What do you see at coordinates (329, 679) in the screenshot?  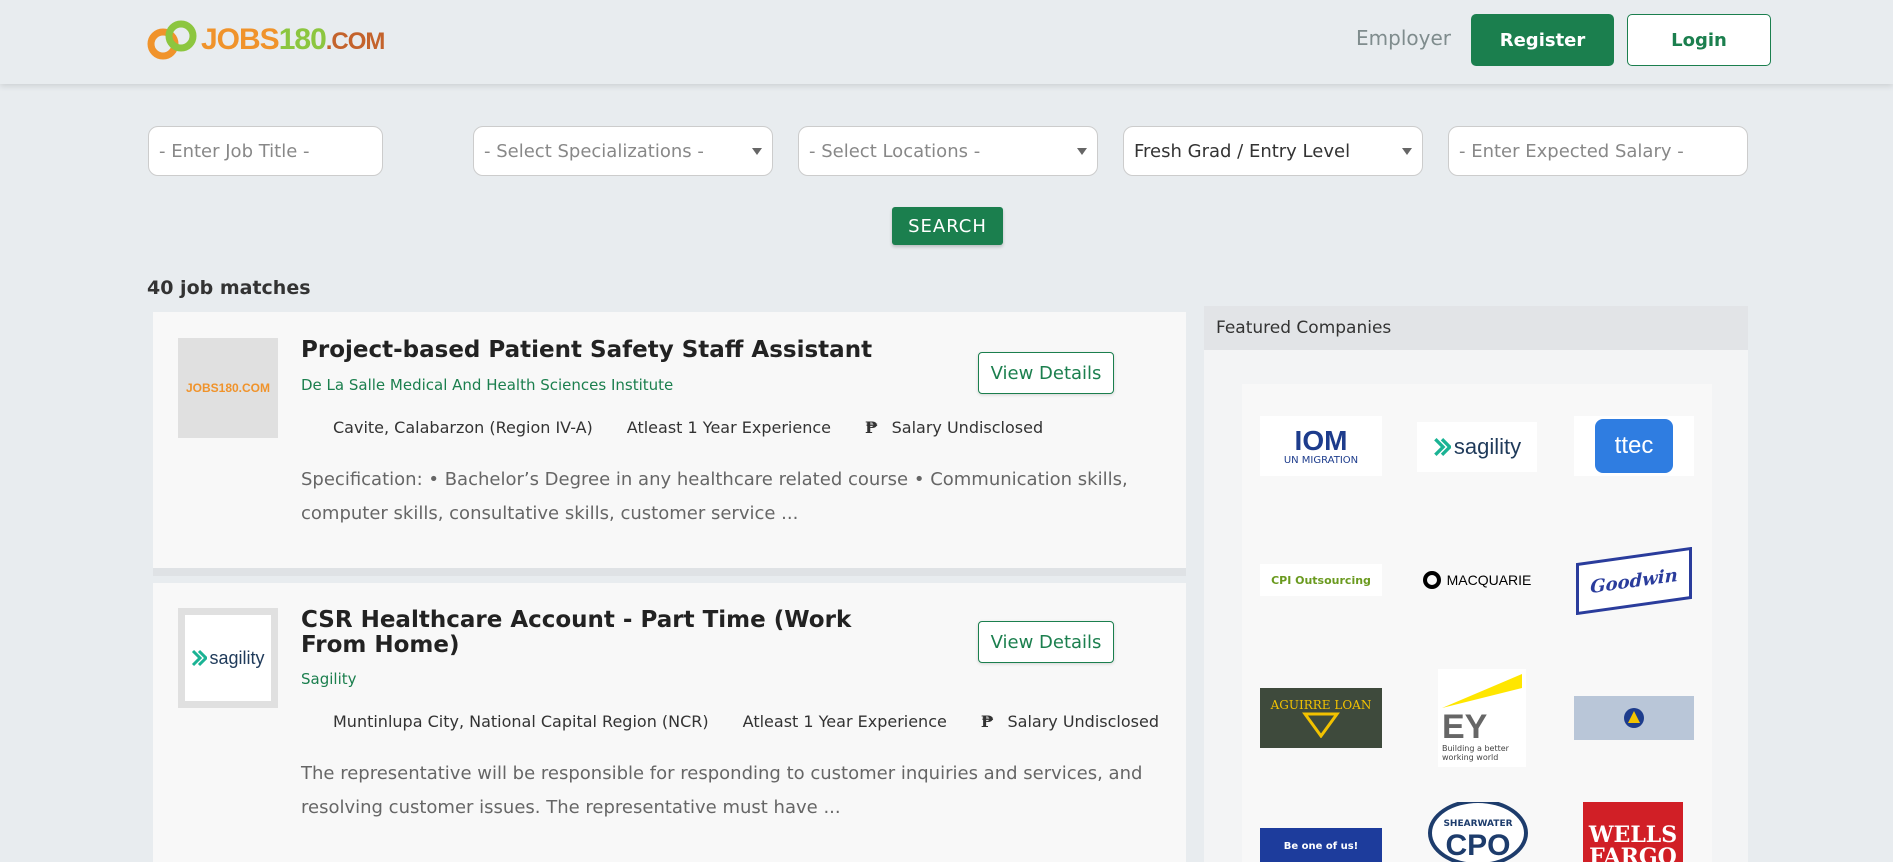 I see `company-name: Sagility` at bounding box center [329, 679].